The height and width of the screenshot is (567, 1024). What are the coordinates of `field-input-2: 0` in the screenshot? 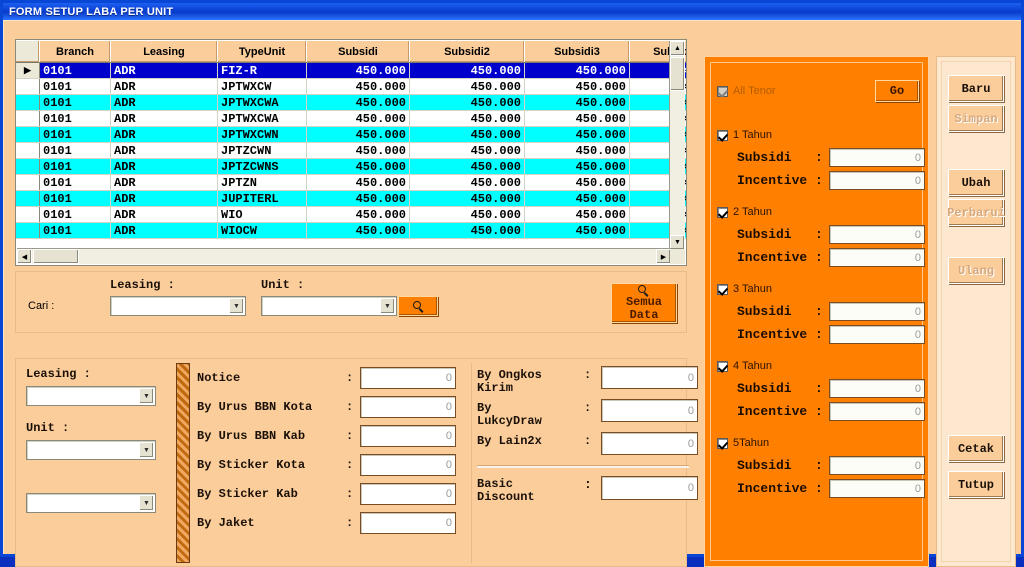 It's located at (408, 436).